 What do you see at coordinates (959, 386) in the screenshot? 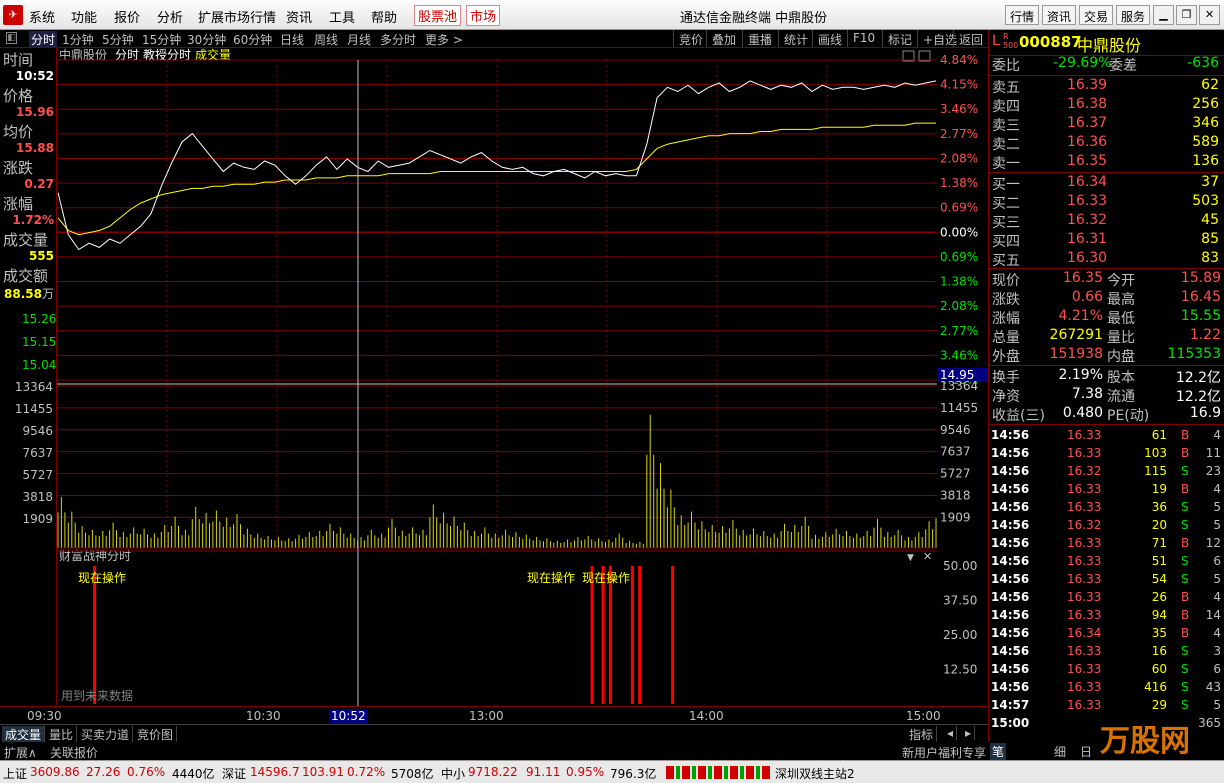
I see `volume-tick: 13364` at bounding box center [959, 386].